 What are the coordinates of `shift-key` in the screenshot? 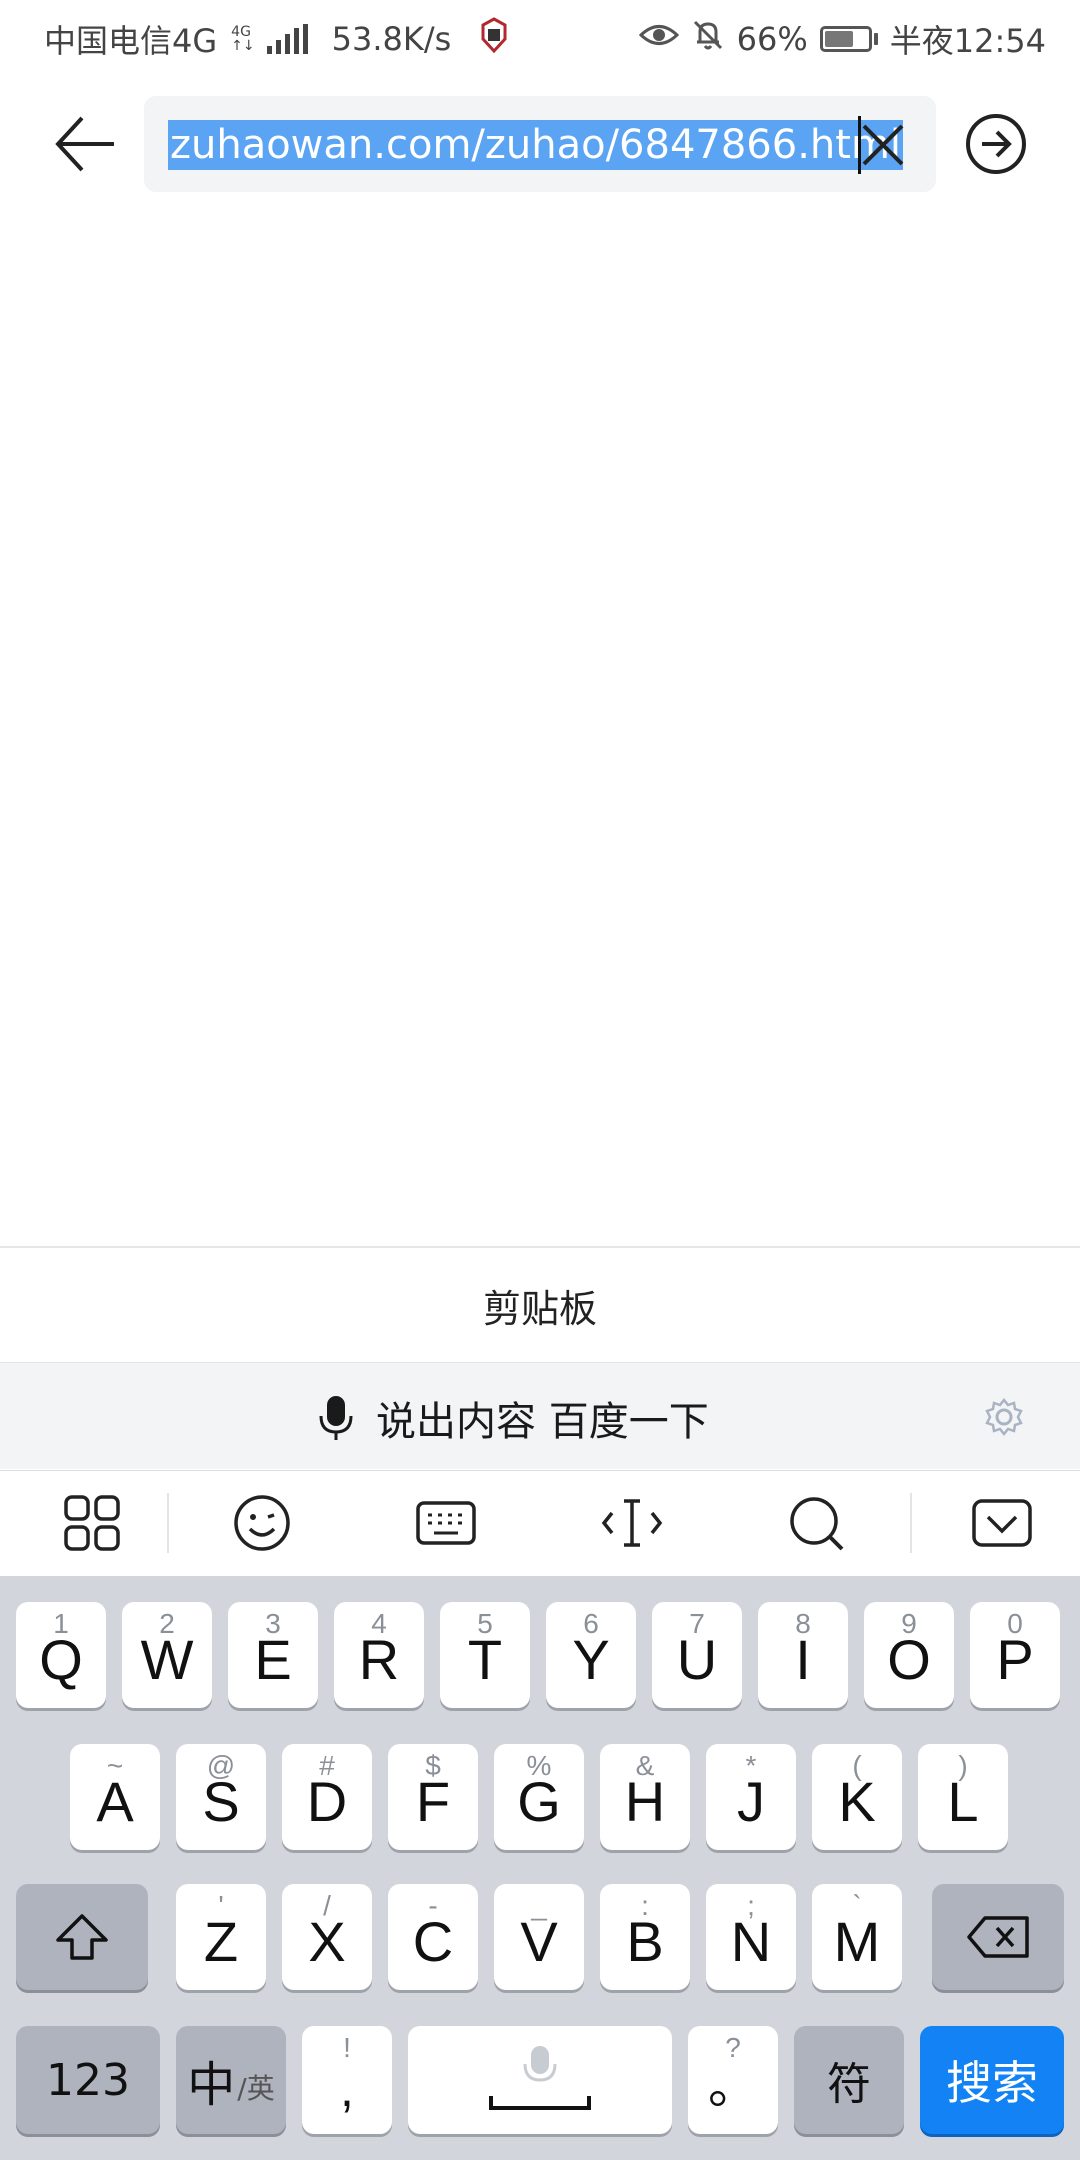 It's located at (82, 1937).